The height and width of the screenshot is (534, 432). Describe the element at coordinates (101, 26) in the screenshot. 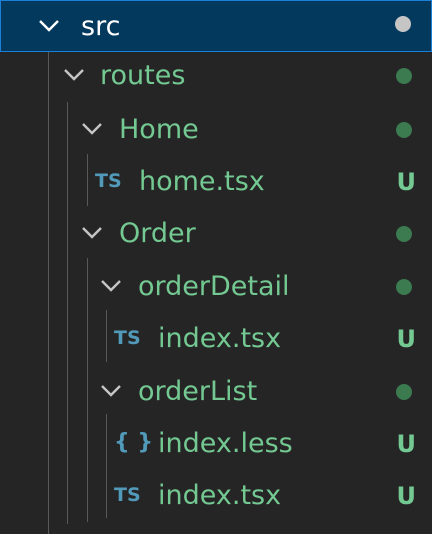

I see `folder-label: src` at that location.